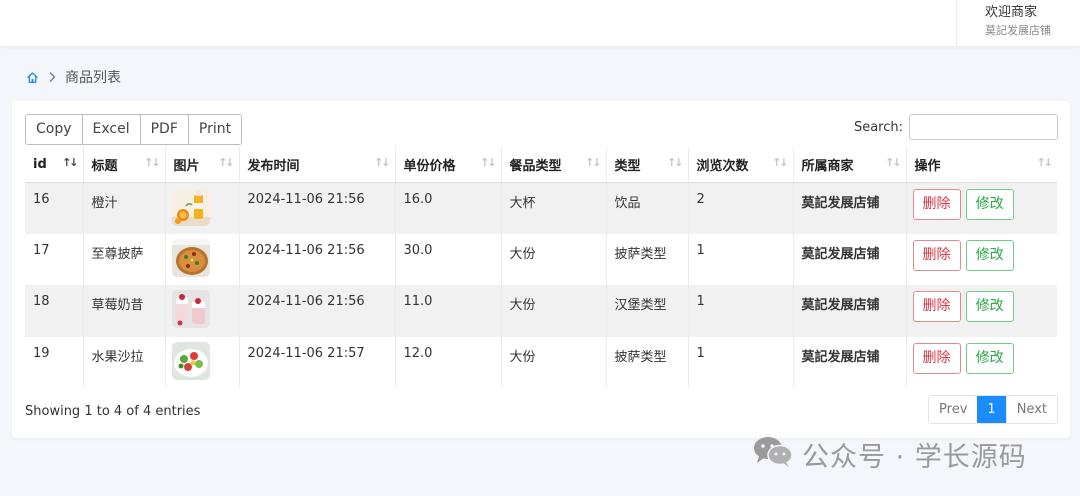 The image size is (1080, 496). What do you see at coordinates (113, 411) in the screenshot?
I see `table-info: Showing 1 to 4 of 4 entries` at bounding box center [113, 411].